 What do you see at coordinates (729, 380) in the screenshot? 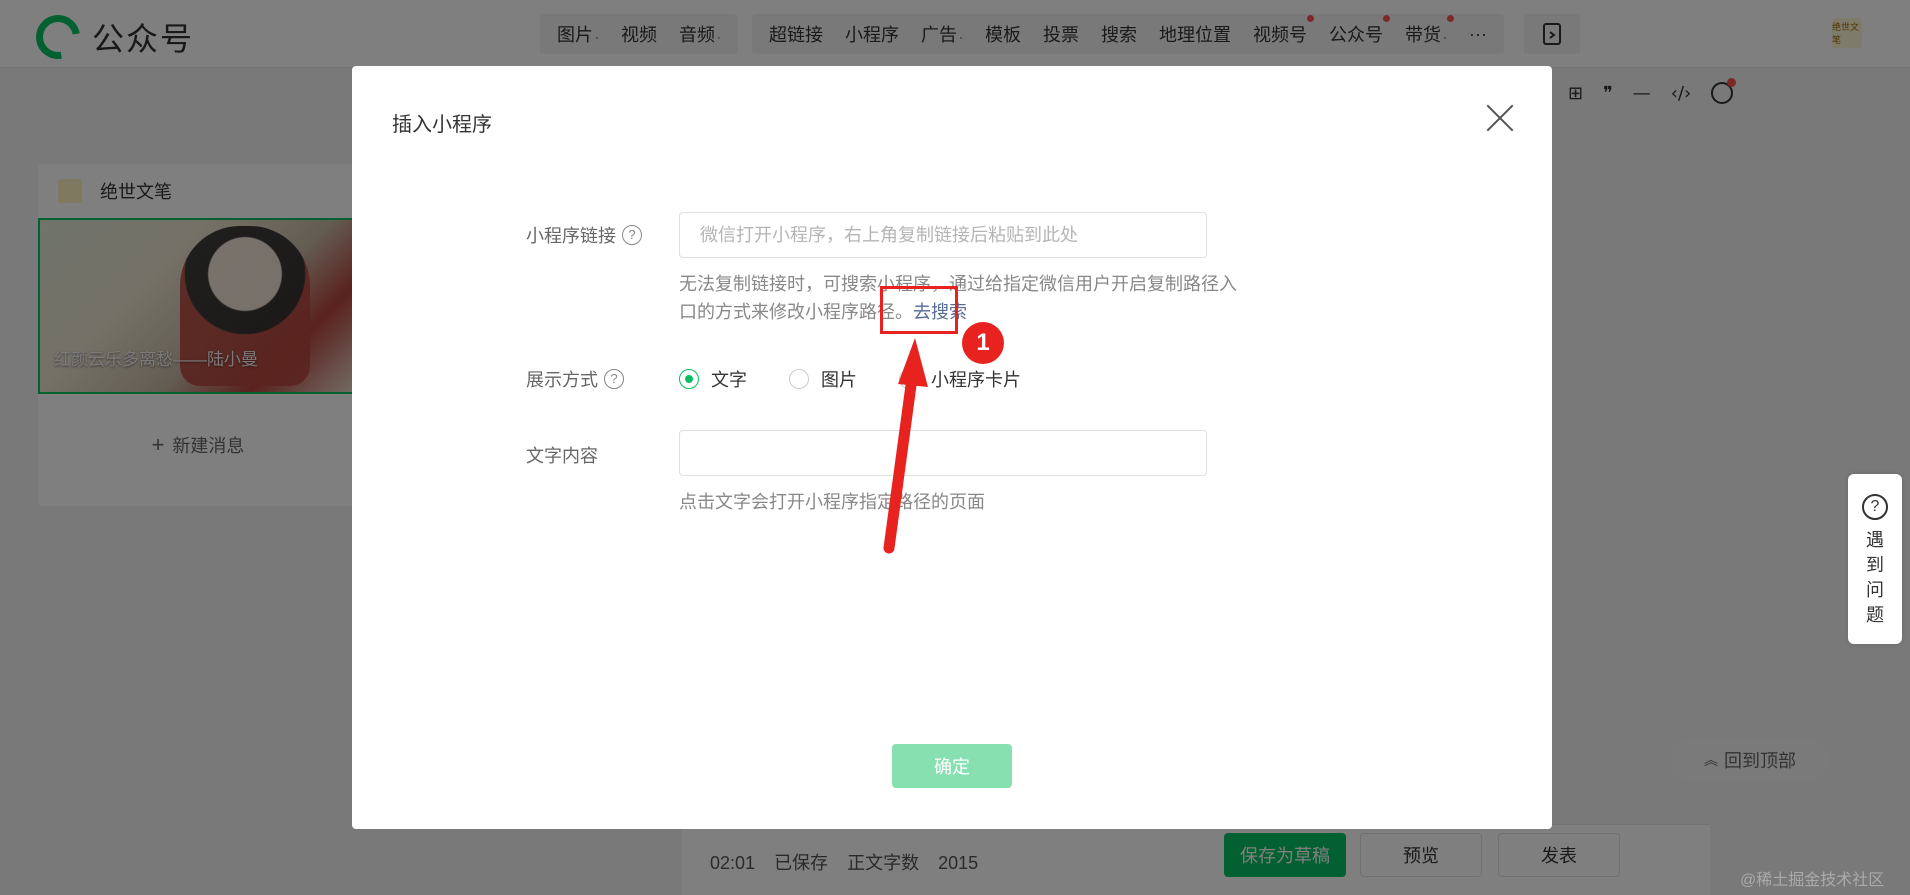
I see `radio-label: 文字` at bounding box center [729, 380].